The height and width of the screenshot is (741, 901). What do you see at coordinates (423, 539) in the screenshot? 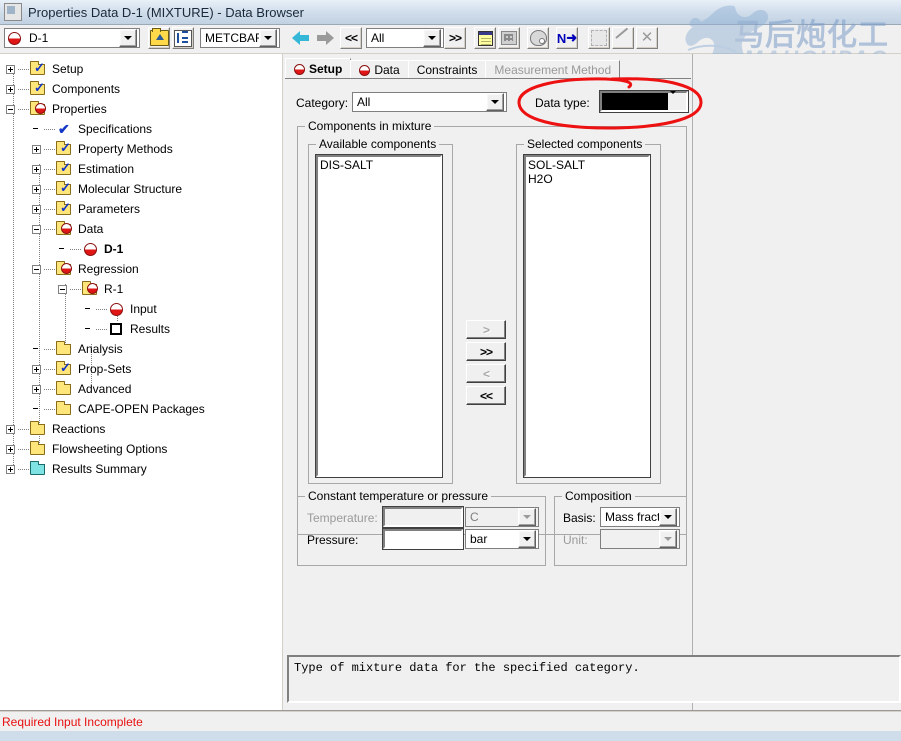
I see `pressure-field` at bounding box center [423, 539].